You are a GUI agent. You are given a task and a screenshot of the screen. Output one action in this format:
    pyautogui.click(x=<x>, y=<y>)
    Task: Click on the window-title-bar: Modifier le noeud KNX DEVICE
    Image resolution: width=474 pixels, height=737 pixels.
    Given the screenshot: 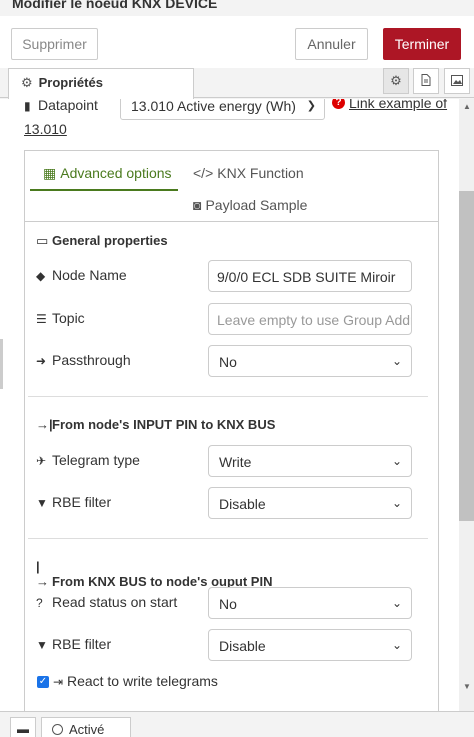 What is the action you would take?
    pyautogui.click(x=237, y=8)
    